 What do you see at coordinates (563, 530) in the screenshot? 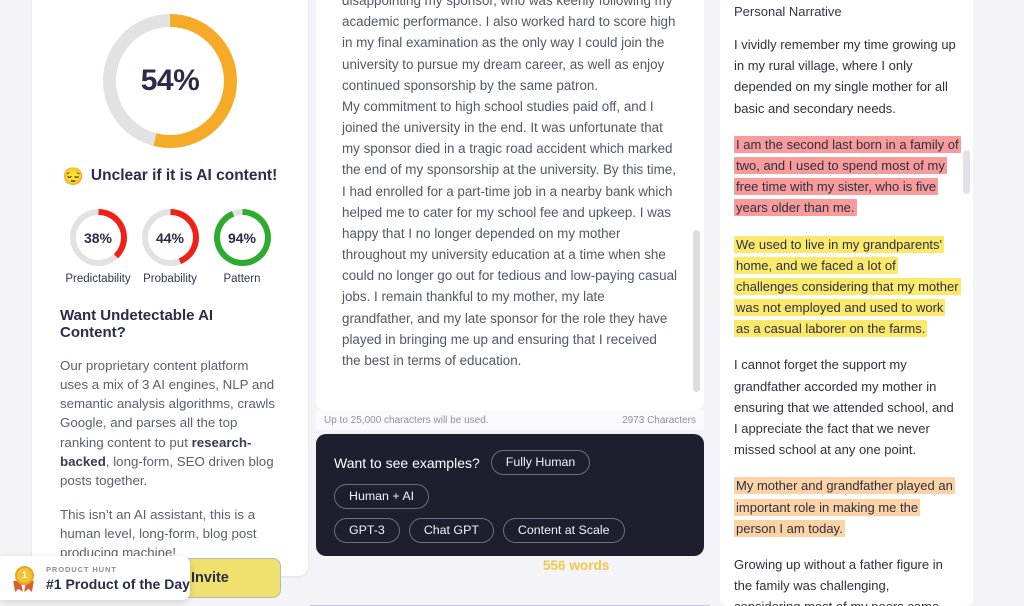
I see `chip-content-at-scale: Content at Scale` at bounding box center [563, 530].